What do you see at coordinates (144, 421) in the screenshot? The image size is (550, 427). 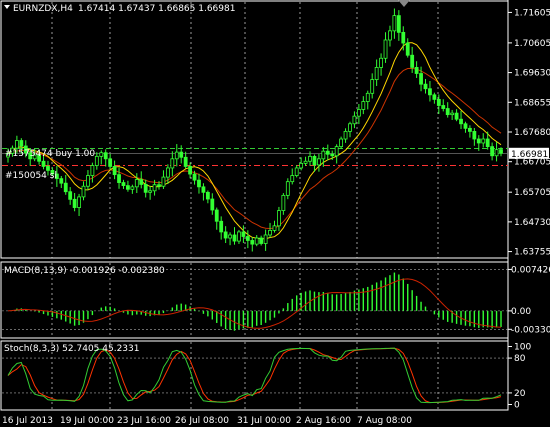 I see `time-axis-label: 23 Jul 16:00` at bounding box center [144, 421].